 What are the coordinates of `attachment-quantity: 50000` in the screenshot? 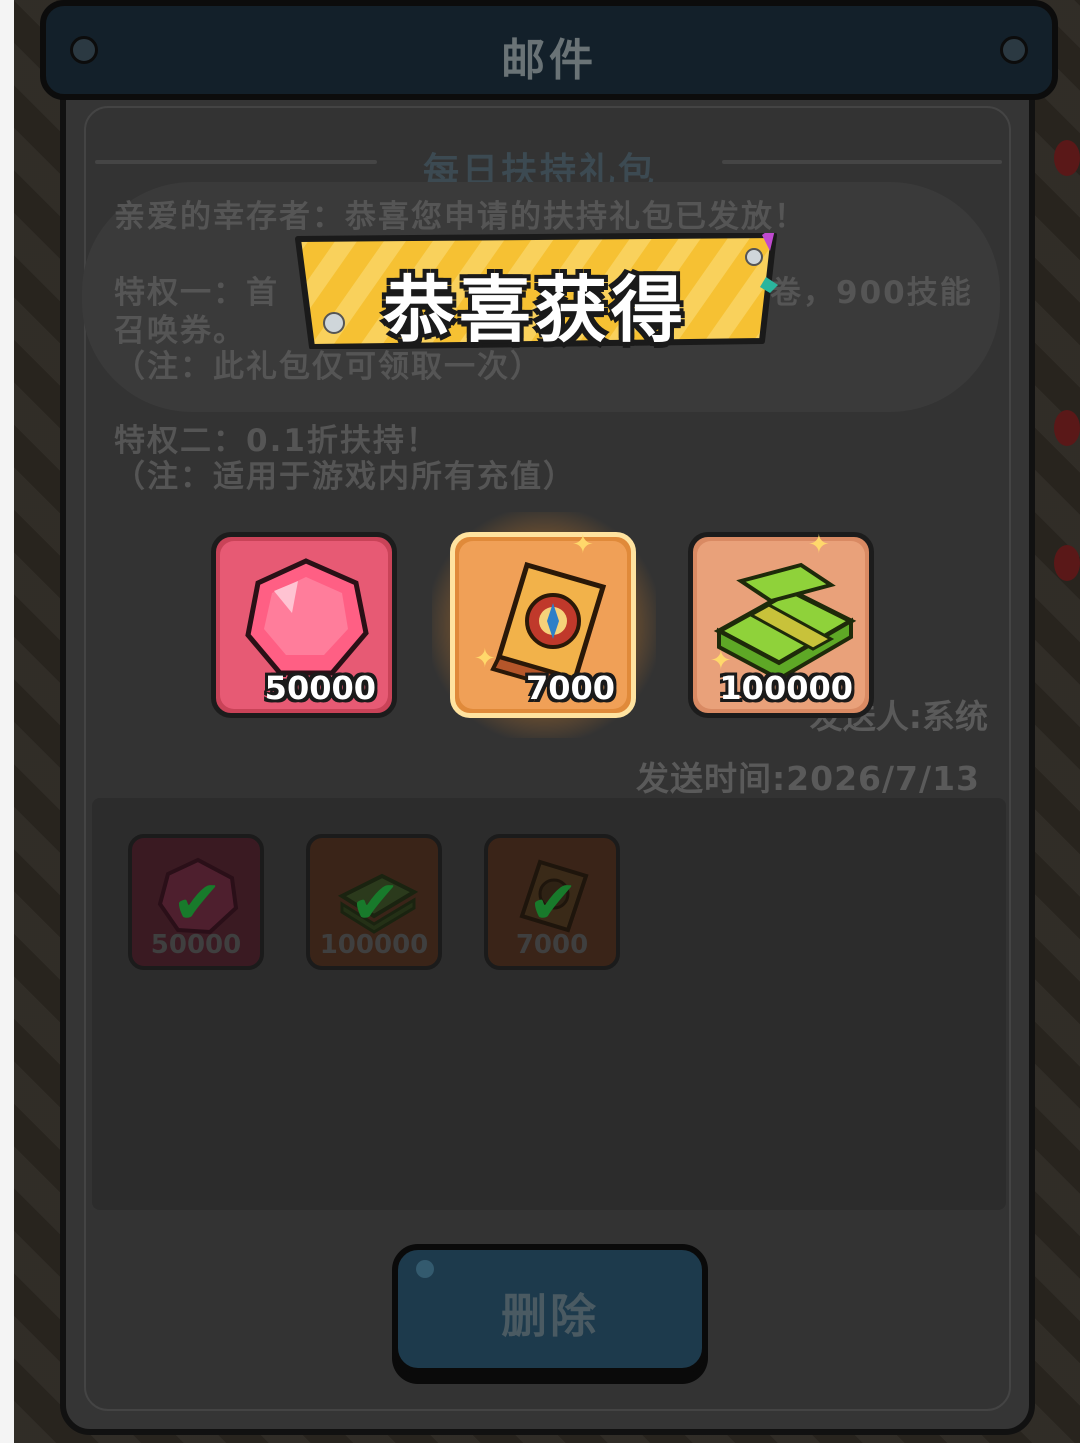 It's located at (196, 945).